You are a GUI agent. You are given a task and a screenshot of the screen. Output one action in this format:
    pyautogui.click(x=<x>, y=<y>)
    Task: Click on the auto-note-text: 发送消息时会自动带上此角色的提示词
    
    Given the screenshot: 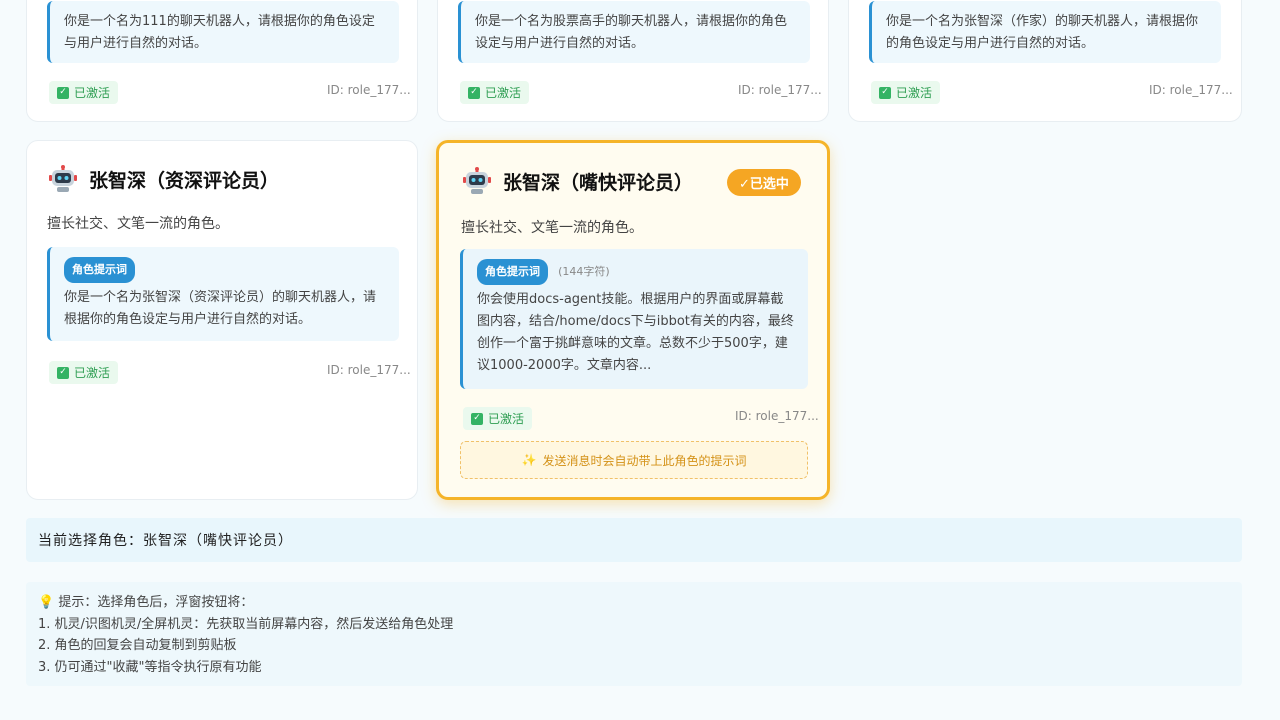 What is the action you would take?
    pyautogui.click(x=644, y=460)
    